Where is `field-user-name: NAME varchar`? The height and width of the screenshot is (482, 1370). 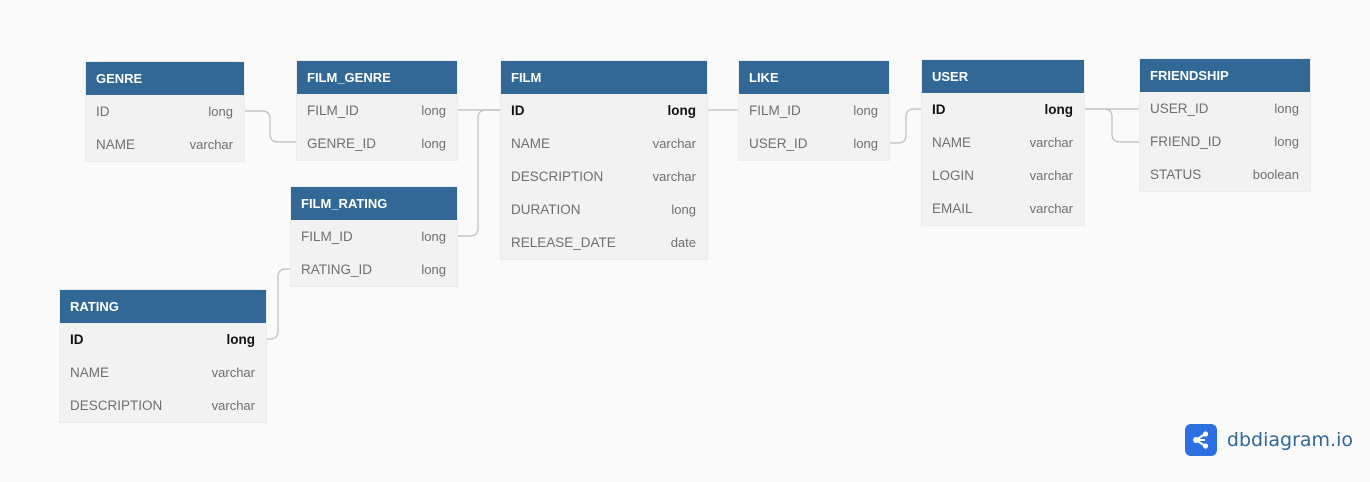
field-user-name: NAME varchar is located at coordinates (1003, 142).